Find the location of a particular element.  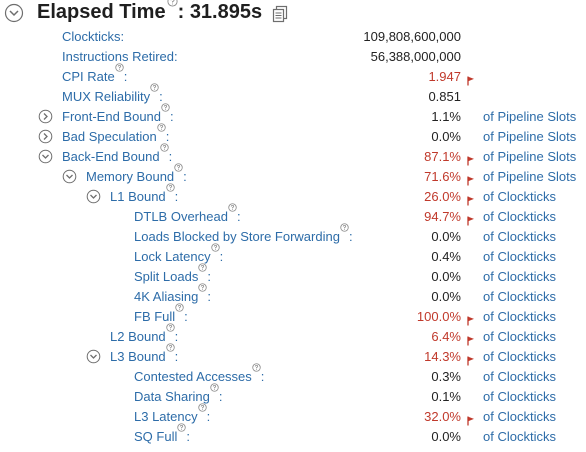

metric-value: 1.947 is located at coordinates (444, 76).